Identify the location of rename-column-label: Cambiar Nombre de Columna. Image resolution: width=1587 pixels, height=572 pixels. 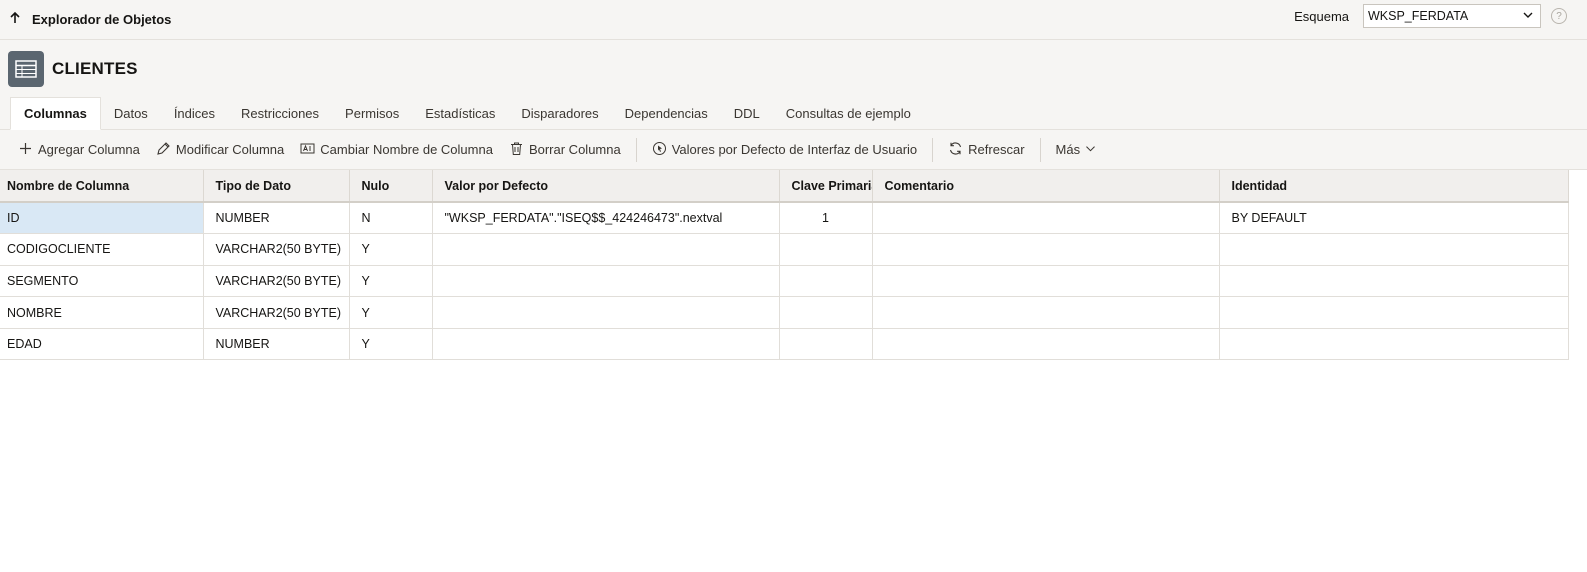
(406, 149).